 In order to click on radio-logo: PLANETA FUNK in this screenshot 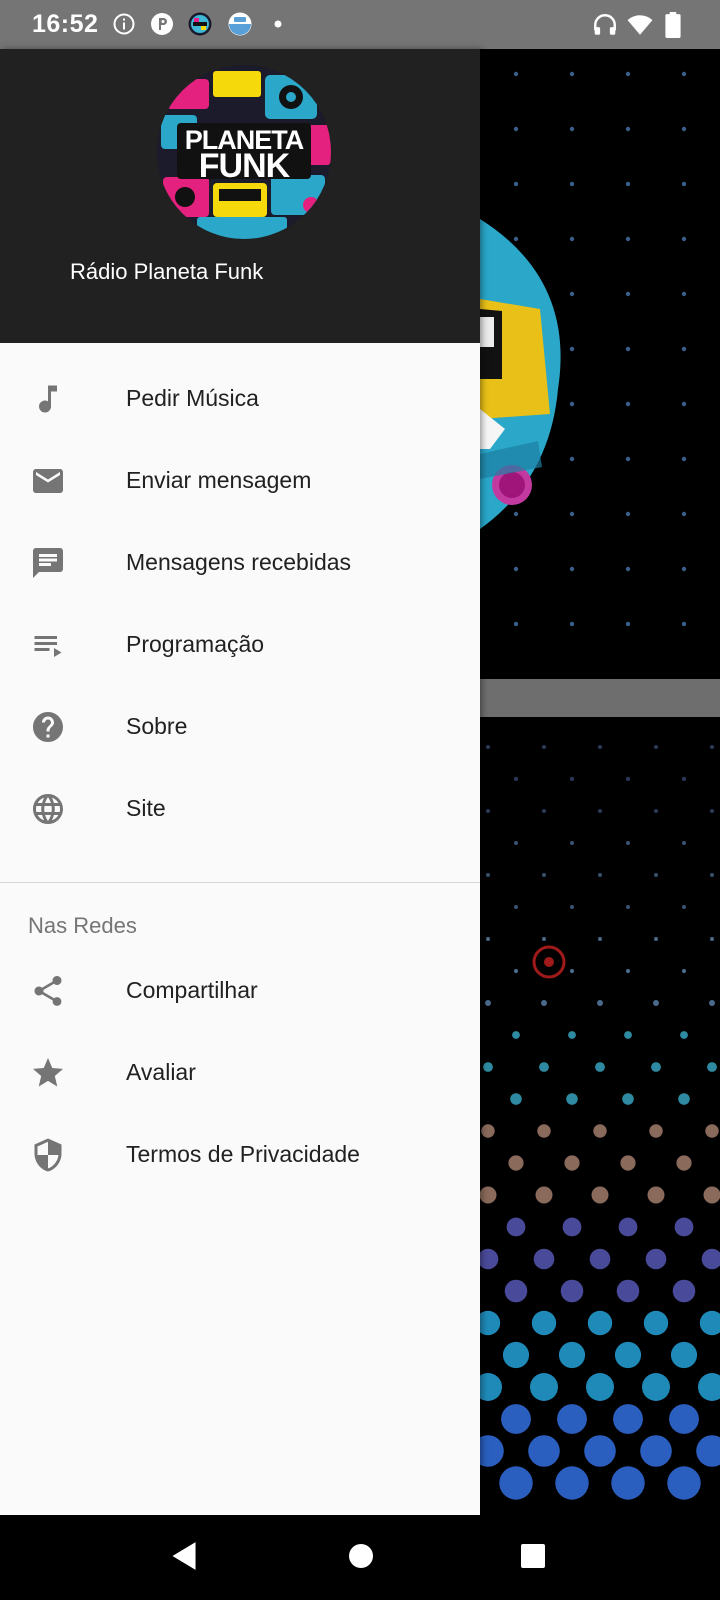, I will do `click(244, 152)`.